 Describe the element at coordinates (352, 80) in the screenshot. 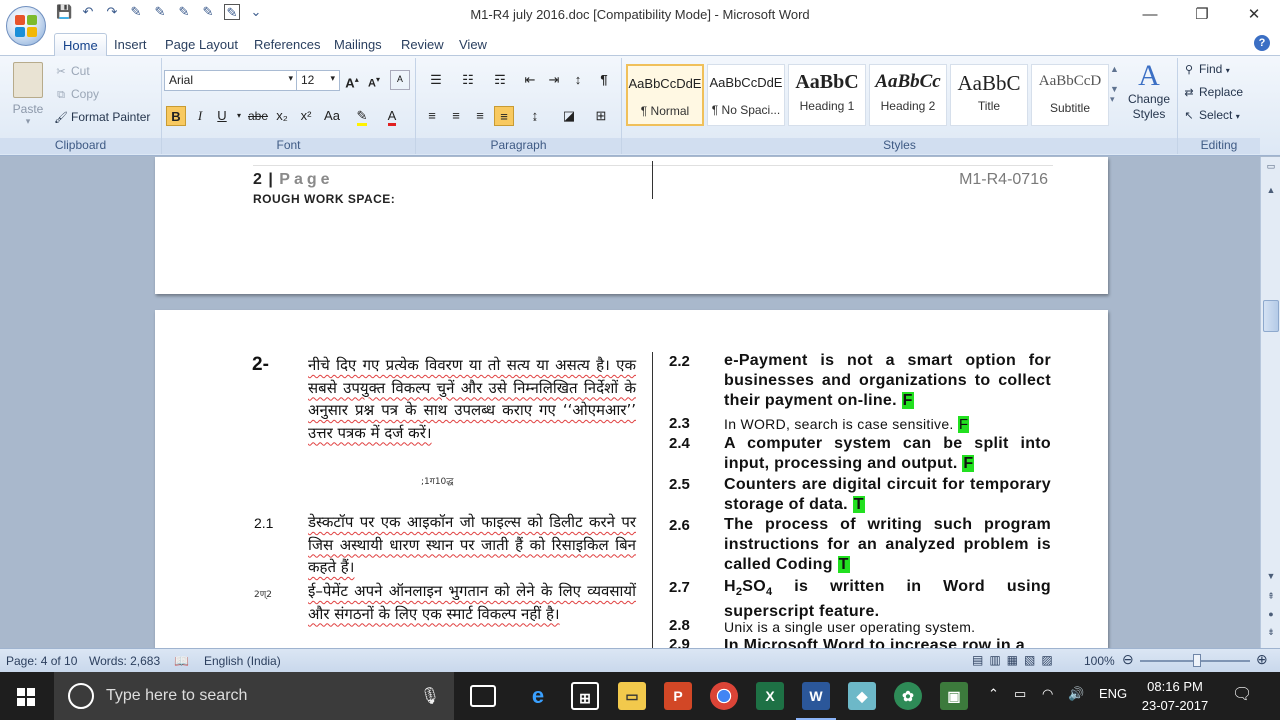

I see `grow-font-icon: A▴` at that location.